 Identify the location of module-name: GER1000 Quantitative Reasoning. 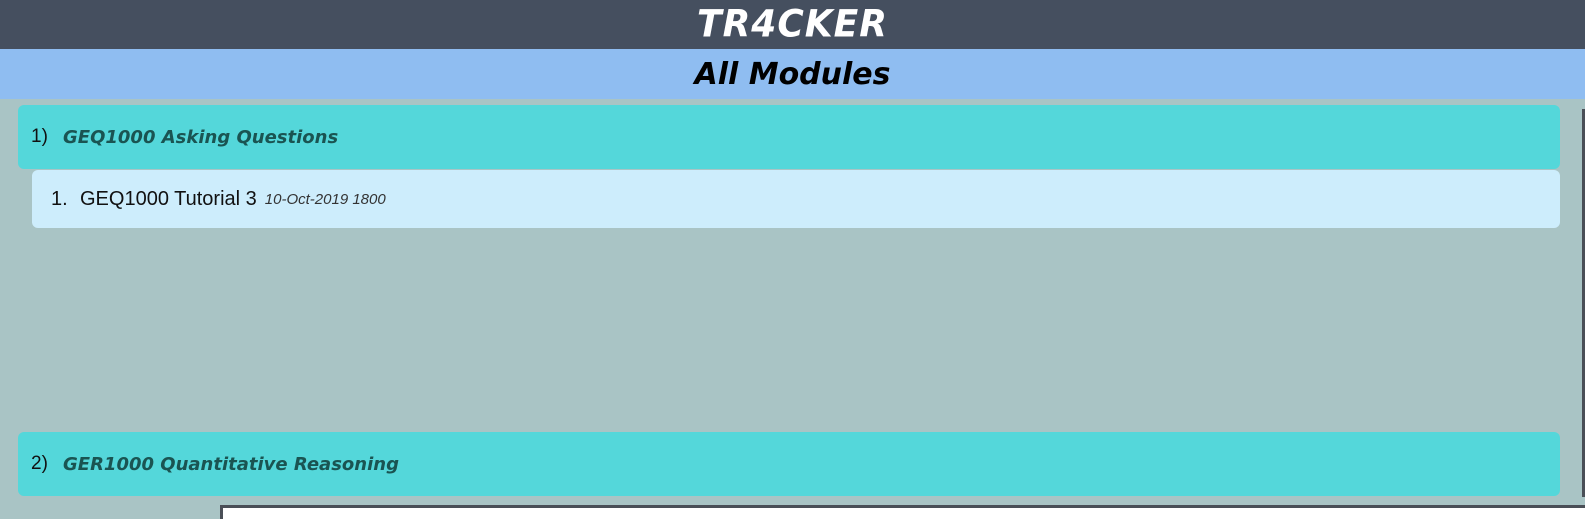
(231, 464).